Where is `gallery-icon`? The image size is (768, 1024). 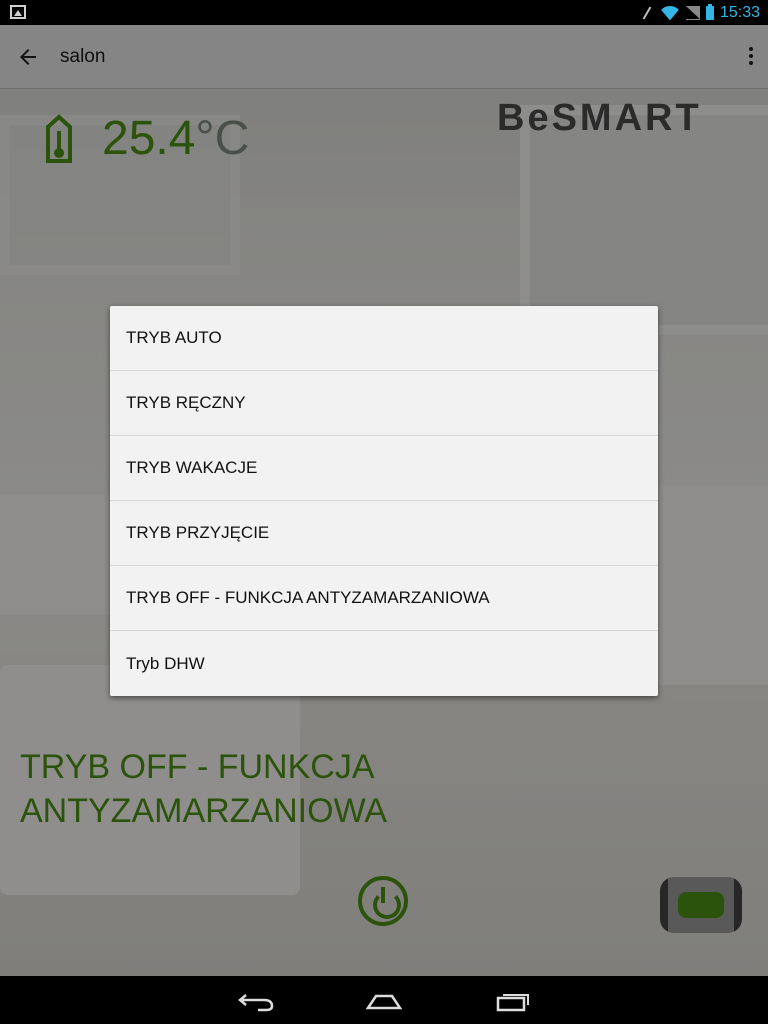
gallery-icon is located at coordinates (18, 12).